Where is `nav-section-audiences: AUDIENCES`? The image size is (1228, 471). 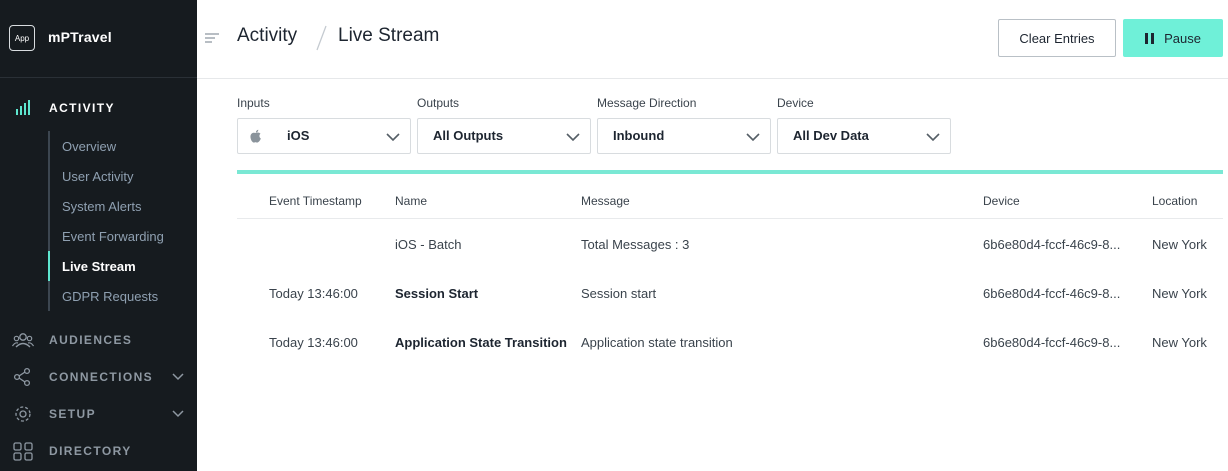 nav-section-audiences: AUDIENCES is located at coordinates (98, 340).